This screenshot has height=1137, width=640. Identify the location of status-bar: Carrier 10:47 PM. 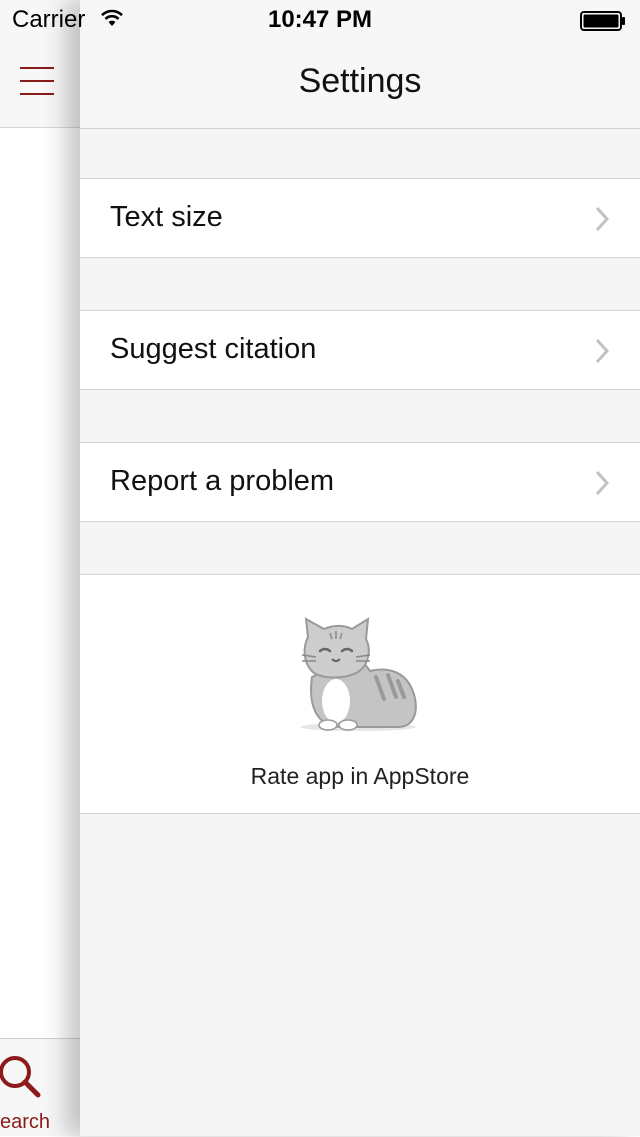
(320, 20).